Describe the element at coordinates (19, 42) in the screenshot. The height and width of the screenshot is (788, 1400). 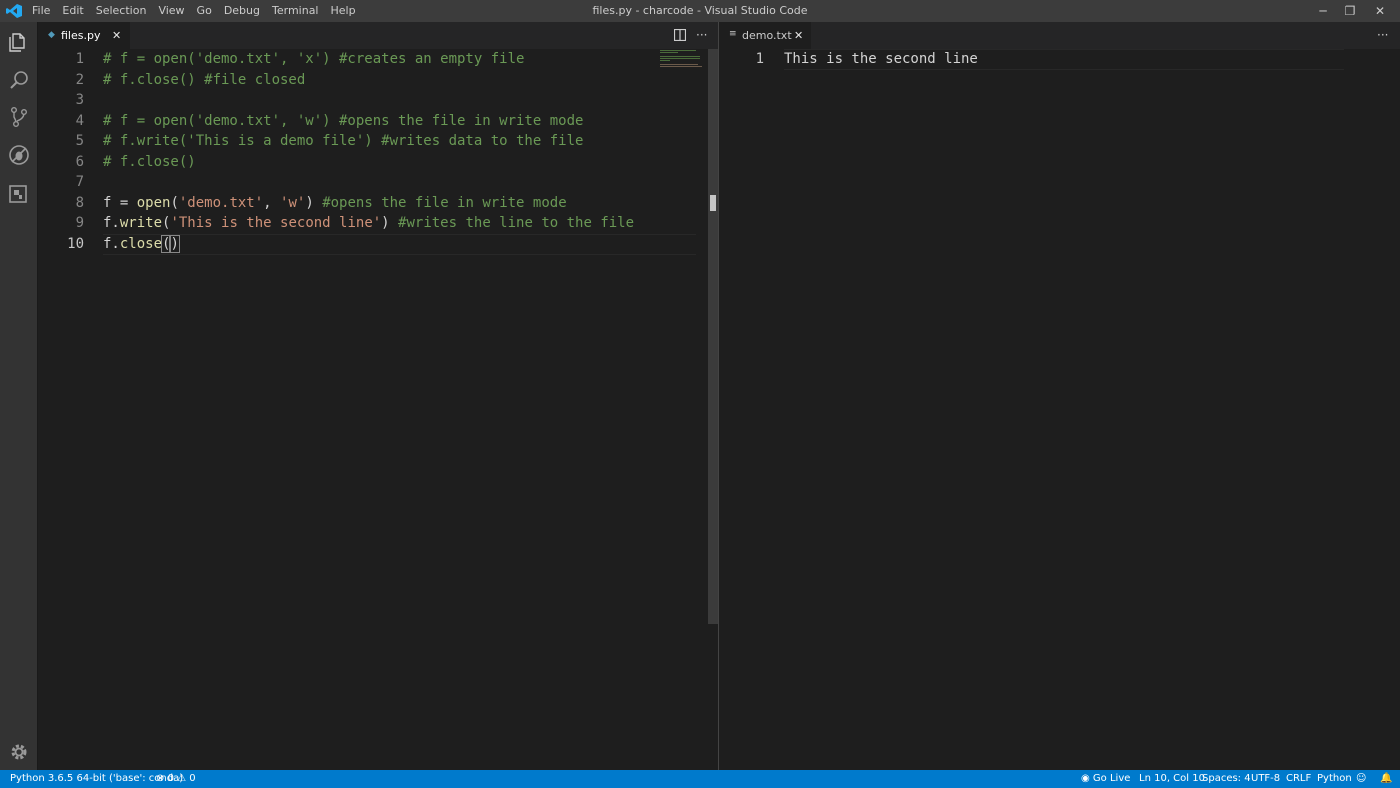
I see `explorer-icon` at that location.